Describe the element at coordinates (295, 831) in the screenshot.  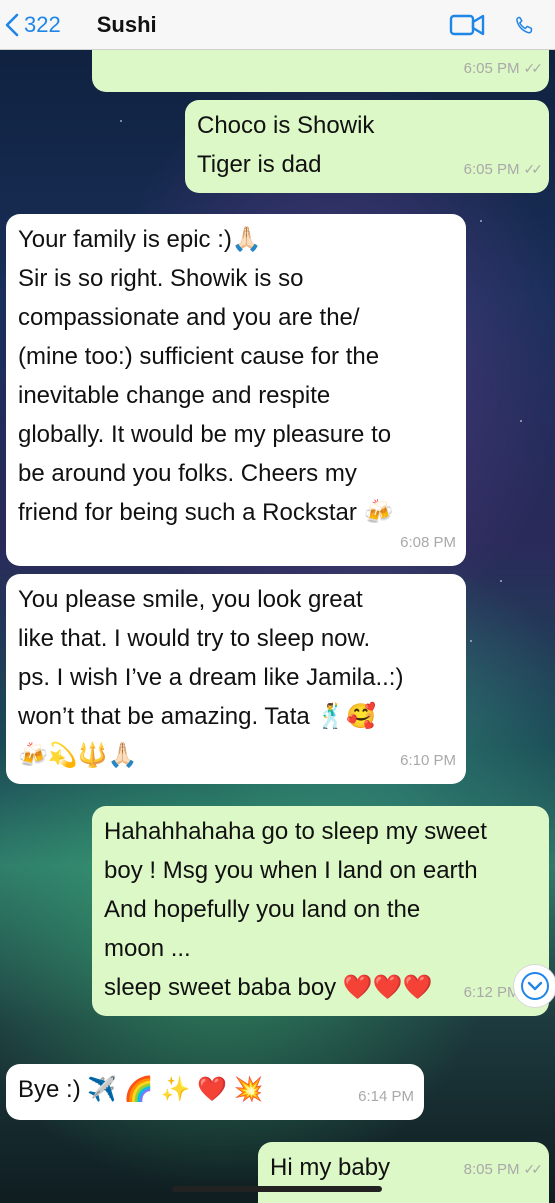
I see `message-line: Hahahhahaha go to sleep my sweet` at that location.